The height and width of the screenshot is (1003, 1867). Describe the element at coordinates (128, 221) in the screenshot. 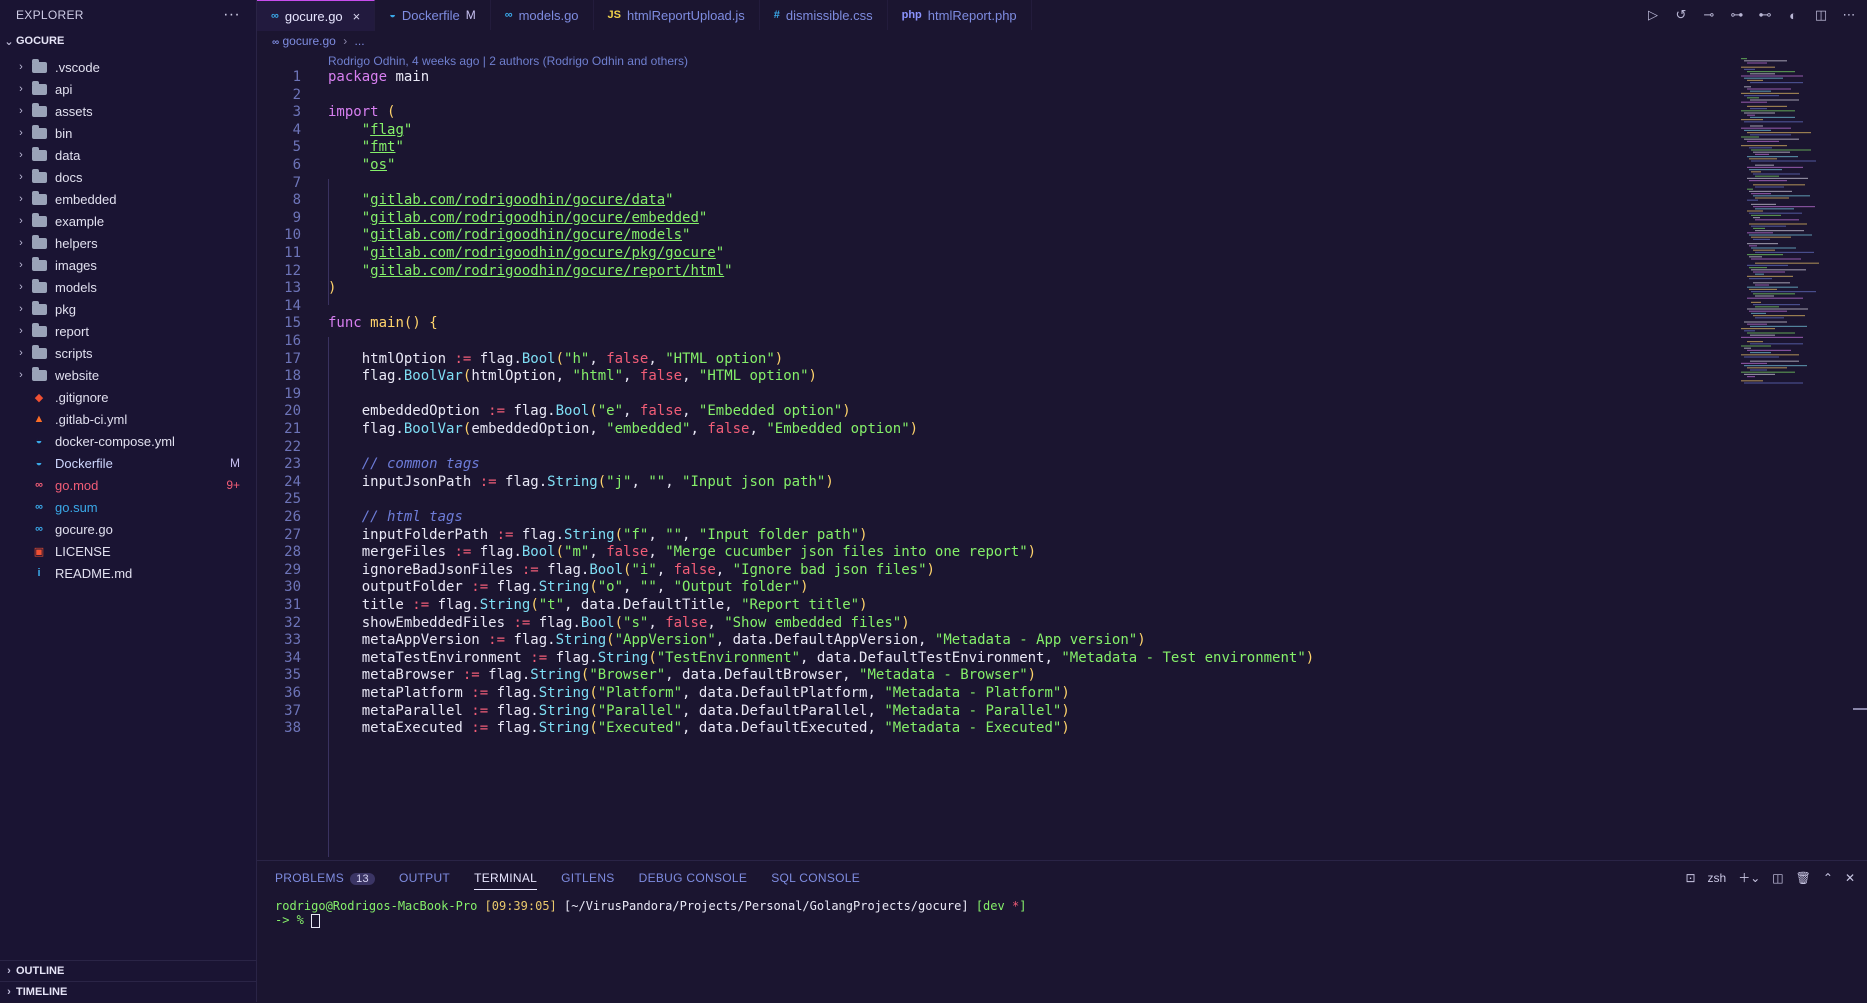

I see `folder-item: › example` at that location.